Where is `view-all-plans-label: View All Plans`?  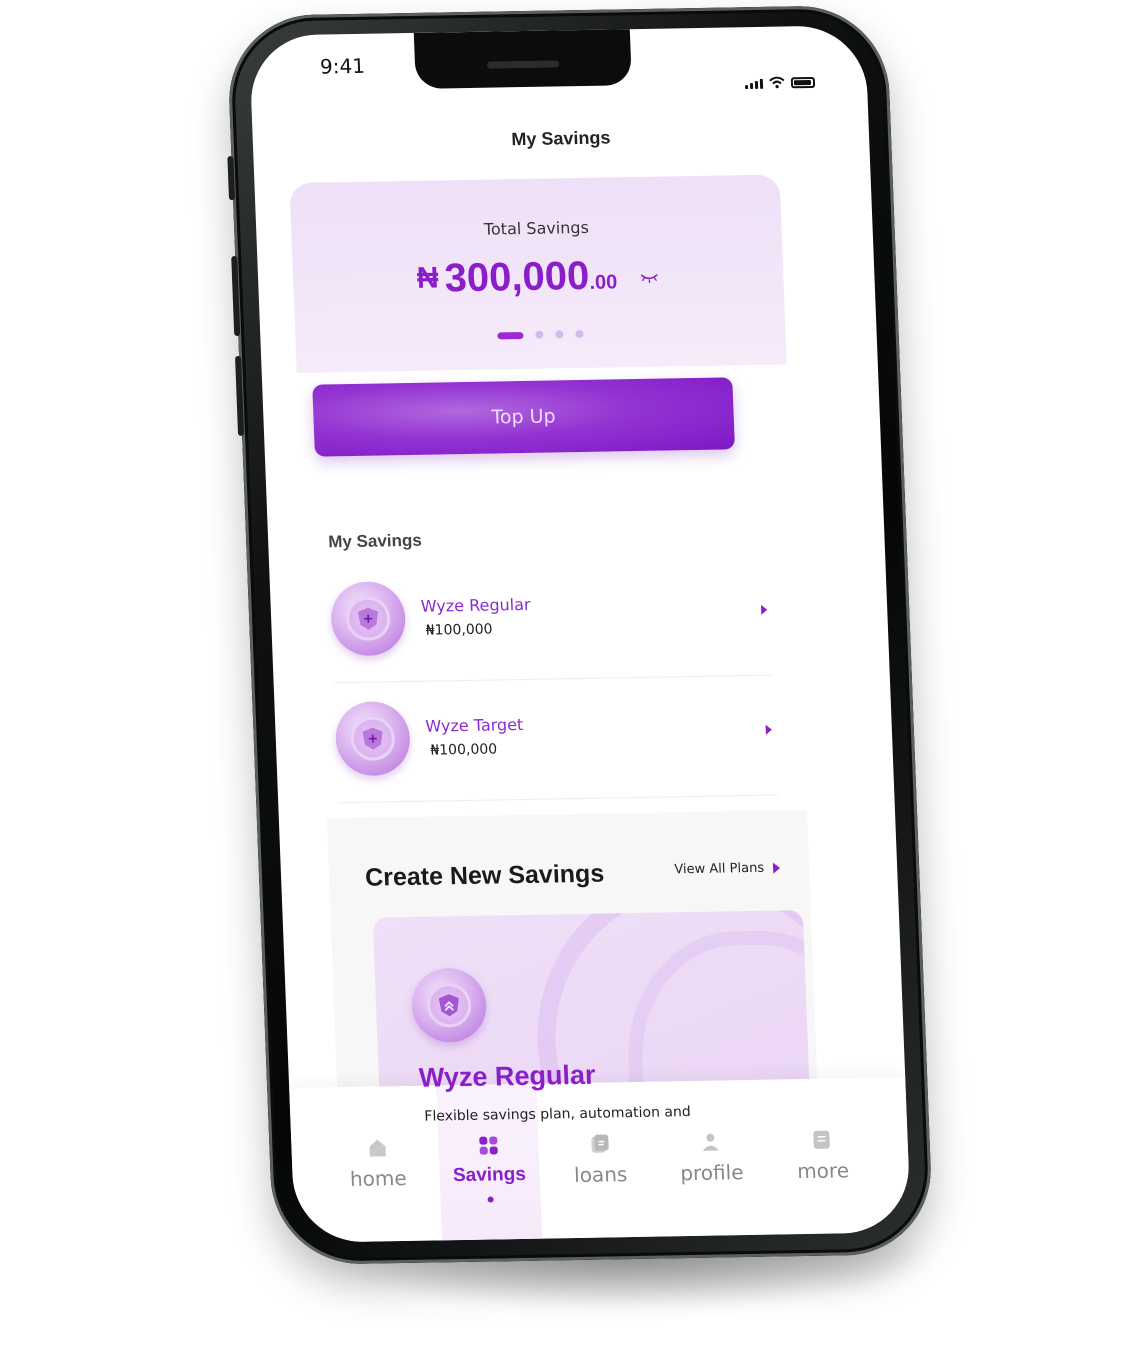
view-all-plans-label: View All Plans is located at coordinates (719, 869).